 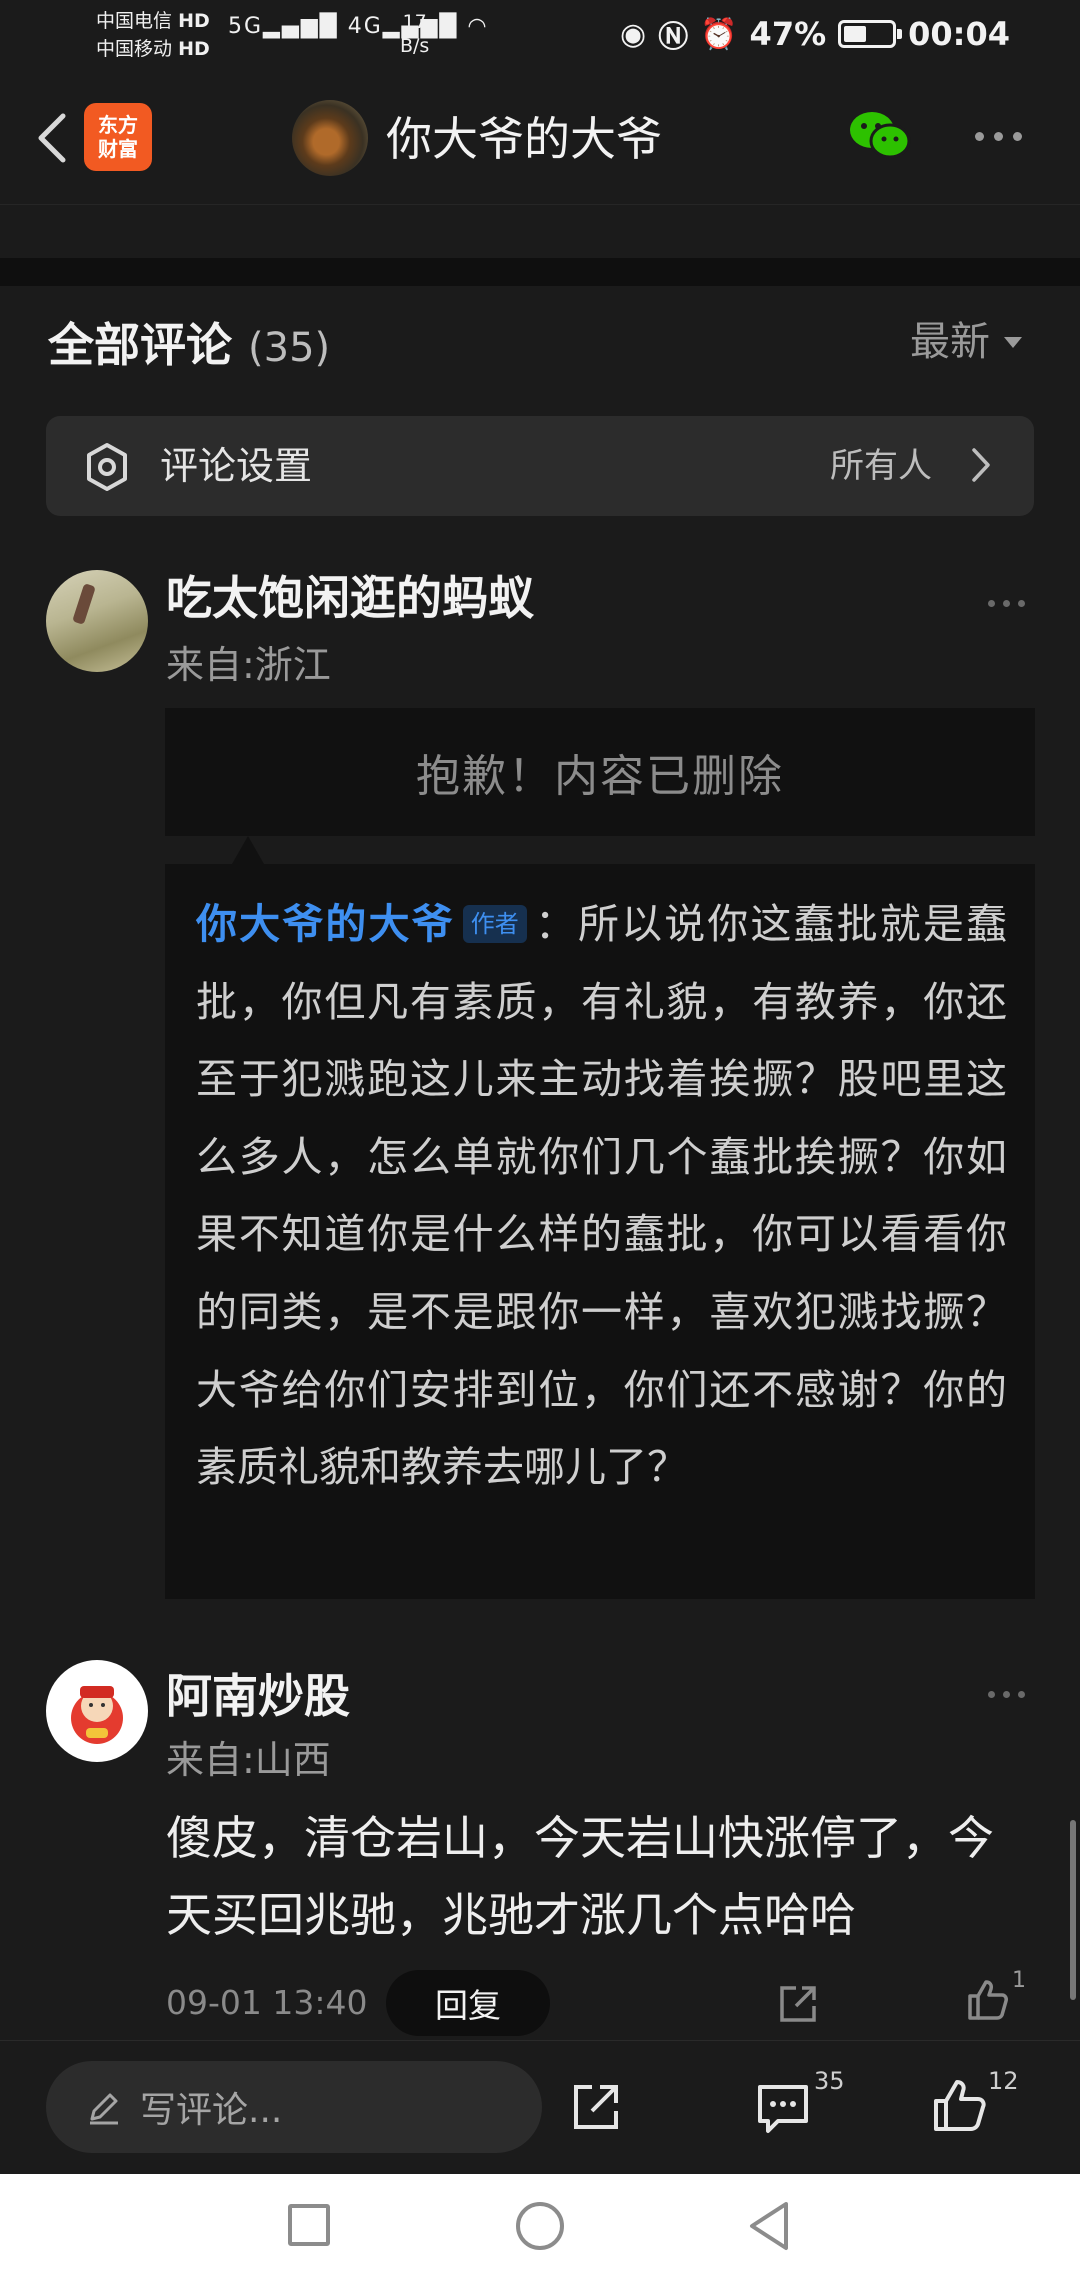 What do you see at coordinates (673, 37) in the screenshot?
I see `nfc-icon: Ⓝ` at bounding box center [673, 37].